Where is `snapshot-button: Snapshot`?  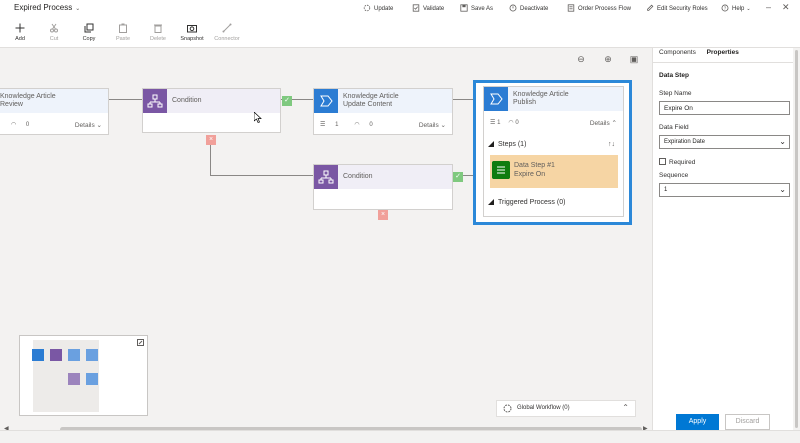
snapshot-button: Snapshot is located at coordinates (192, 32).